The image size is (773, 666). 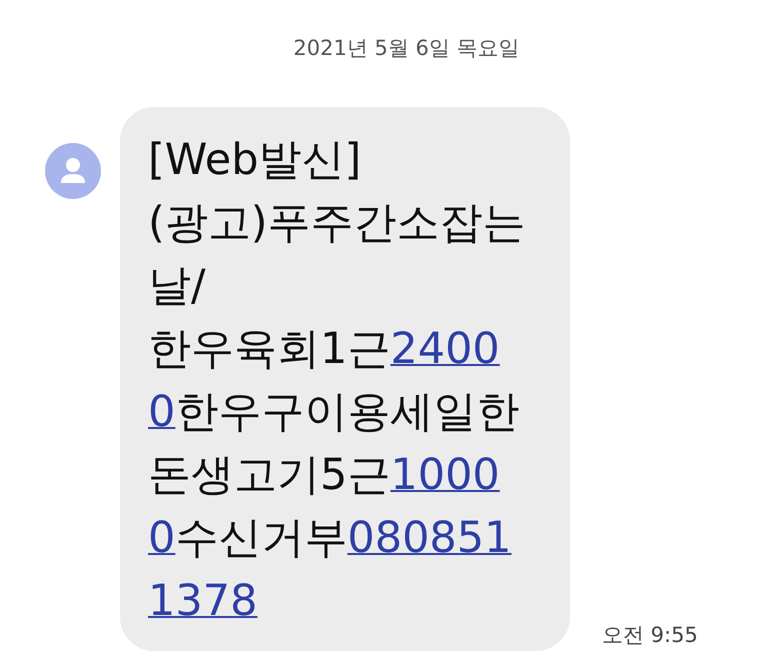 What do you see at coordinates (429, 538) in the screenshot?
I see `number-link: 080851` at bounding box center [429, 538].